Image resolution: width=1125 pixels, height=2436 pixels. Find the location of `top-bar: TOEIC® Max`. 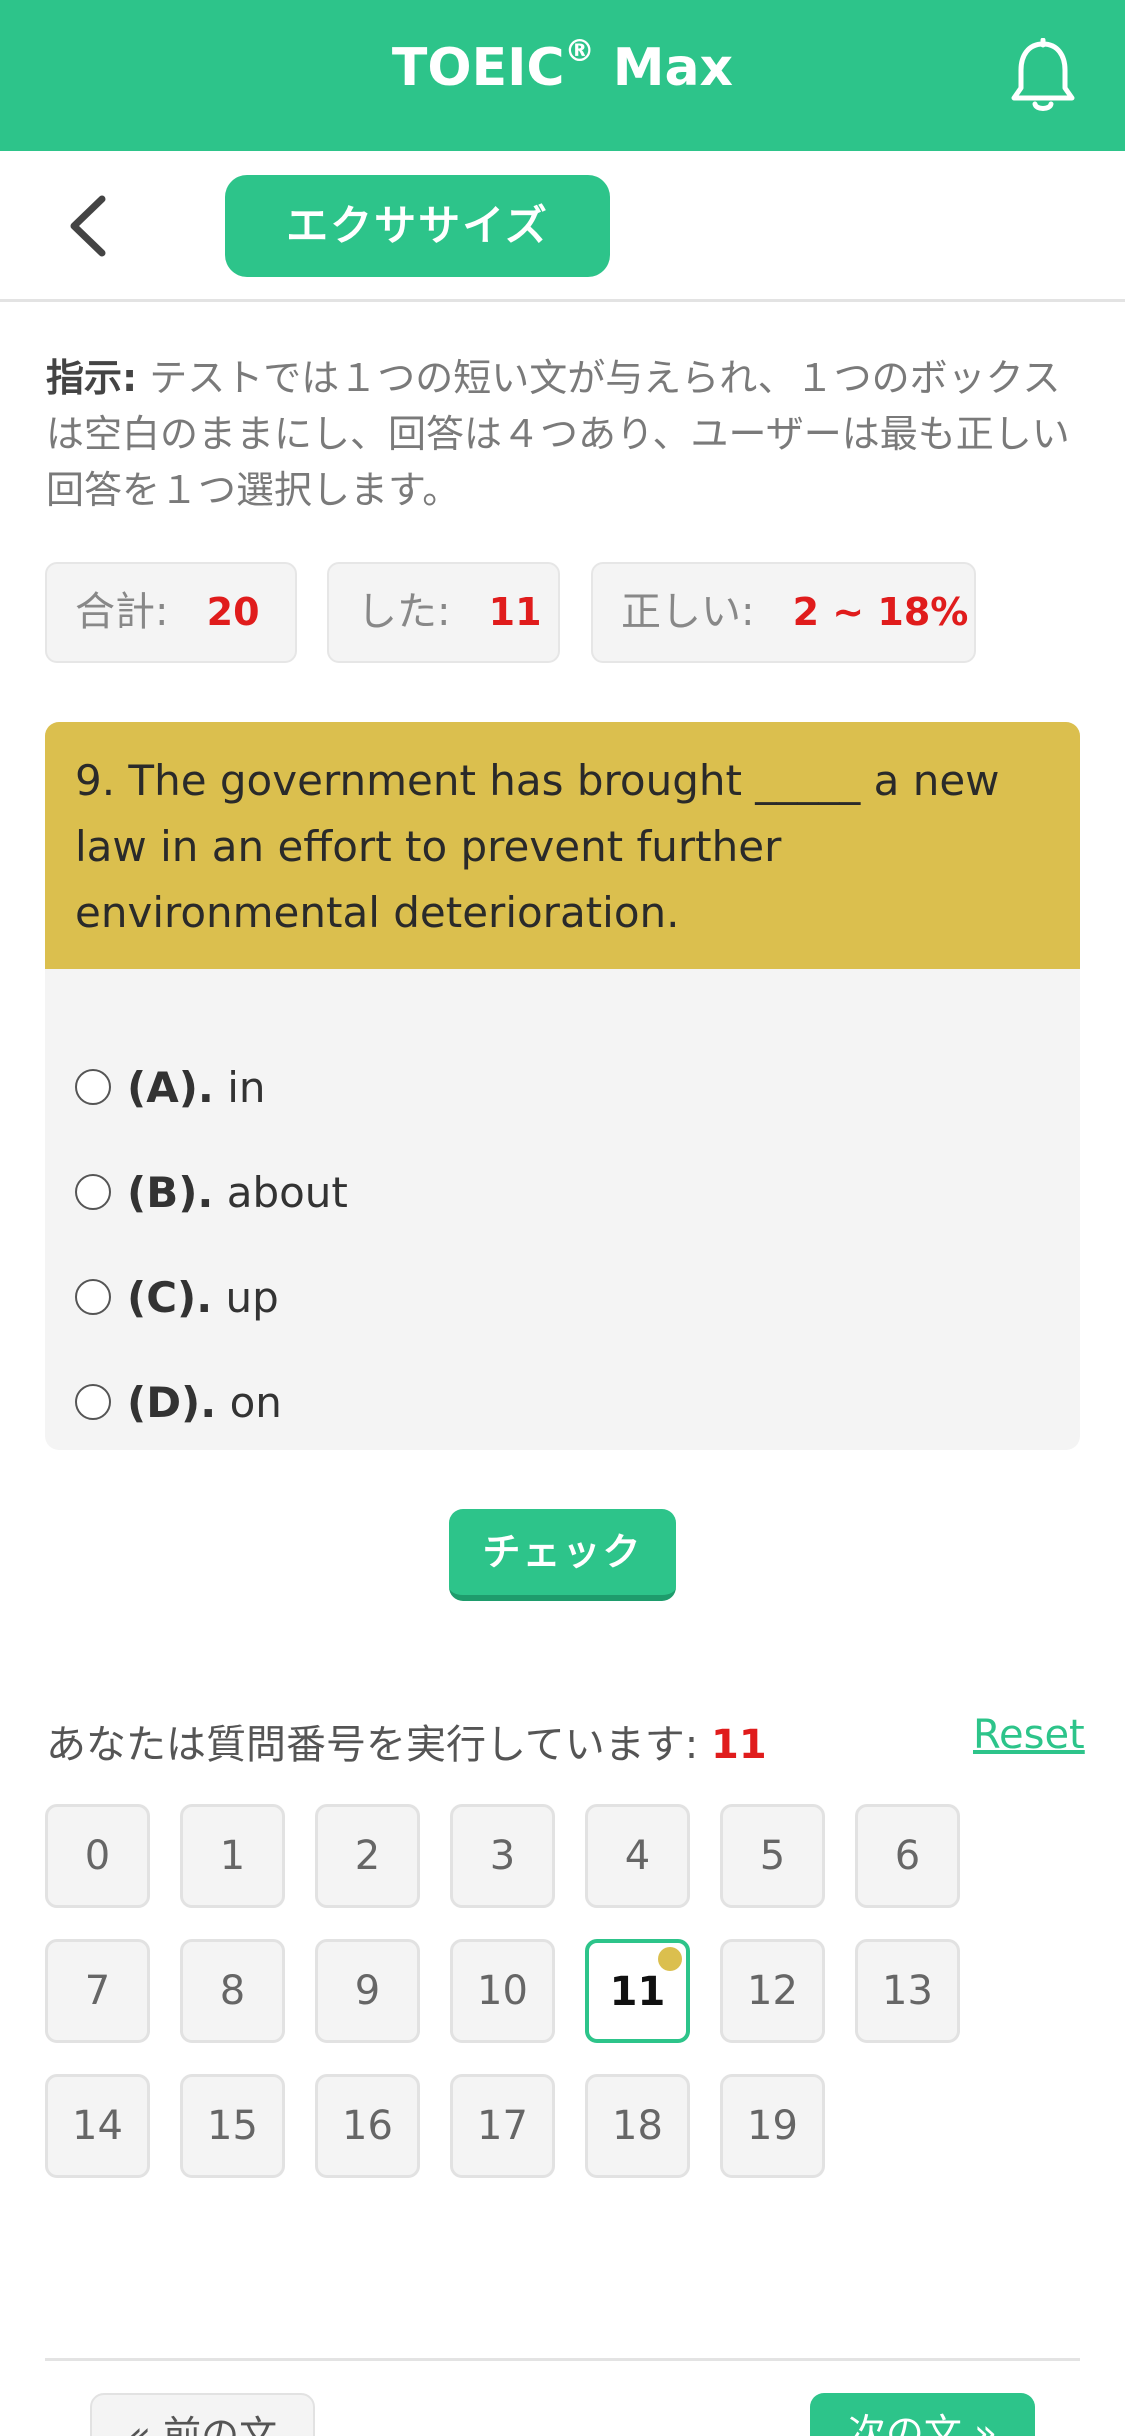

top-bar: TOEIC® Max is located at coordinates (562, 75).